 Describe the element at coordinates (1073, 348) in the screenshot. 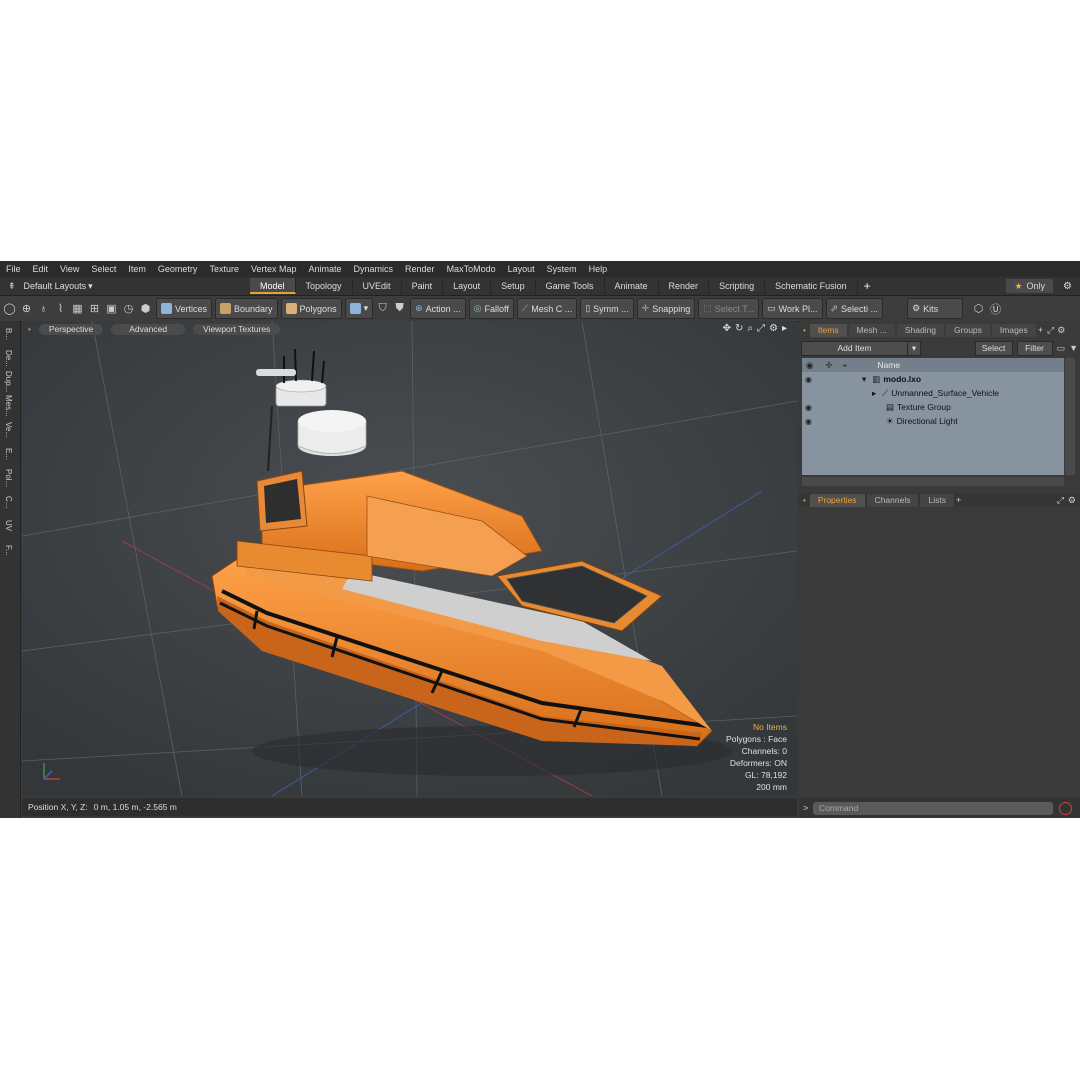

I see `filter-funnel-icon: ▼` at that location.